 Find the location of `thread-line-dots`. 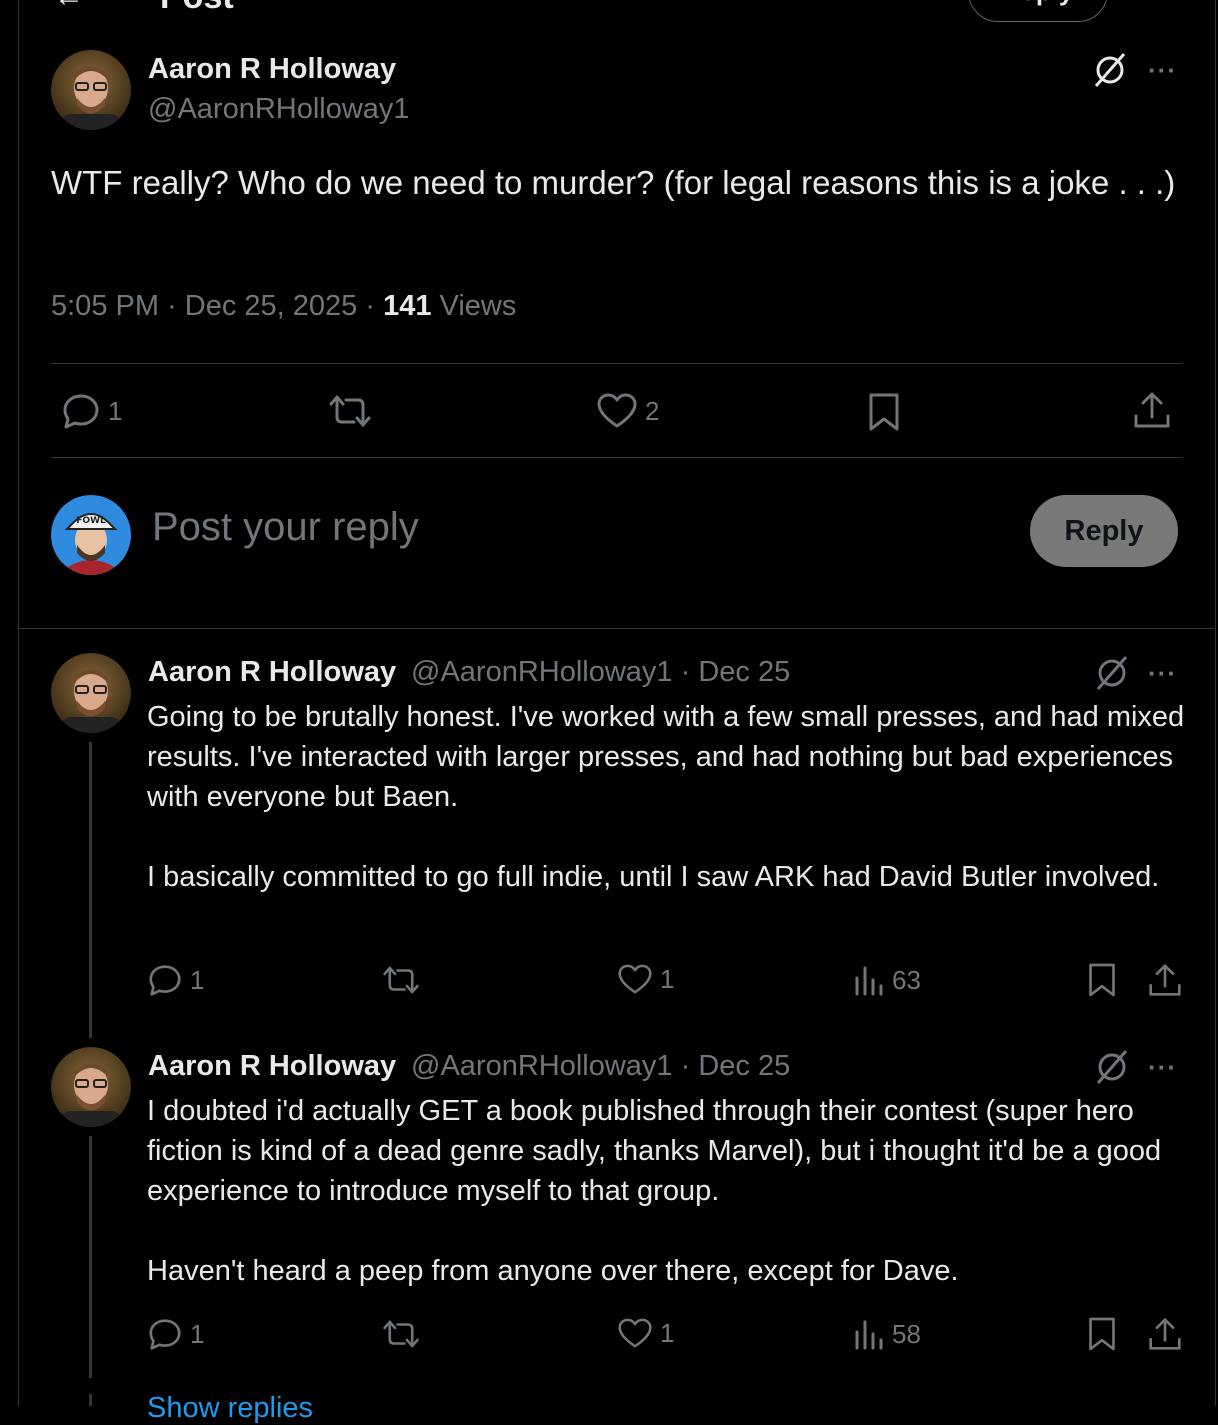

thread-line-dots is located at coordinates (90, 1400).